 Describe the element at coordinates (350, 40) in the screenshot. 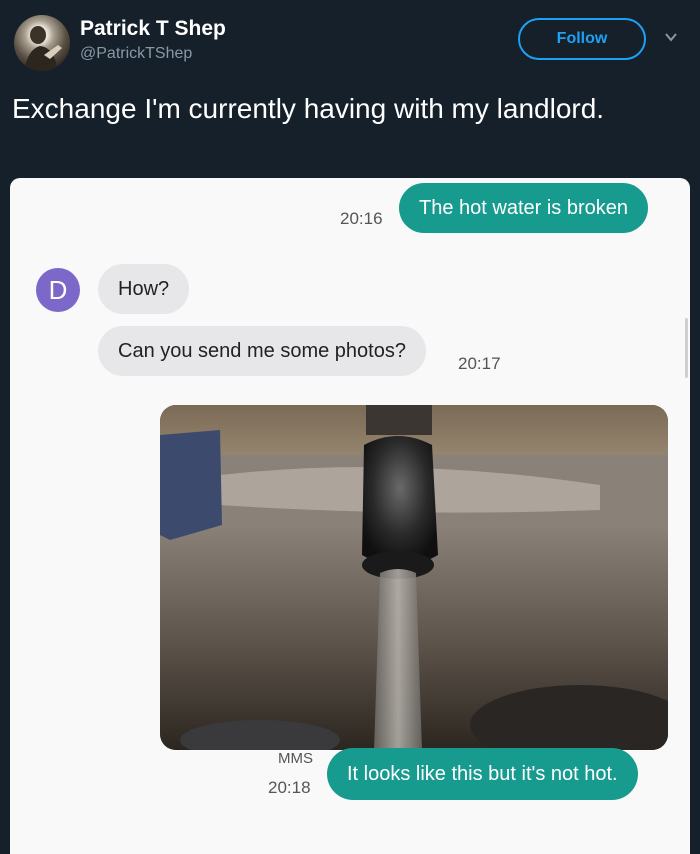

I see `tweet-header: Patrick T Shep @PatrickTShep Follow` at that location.